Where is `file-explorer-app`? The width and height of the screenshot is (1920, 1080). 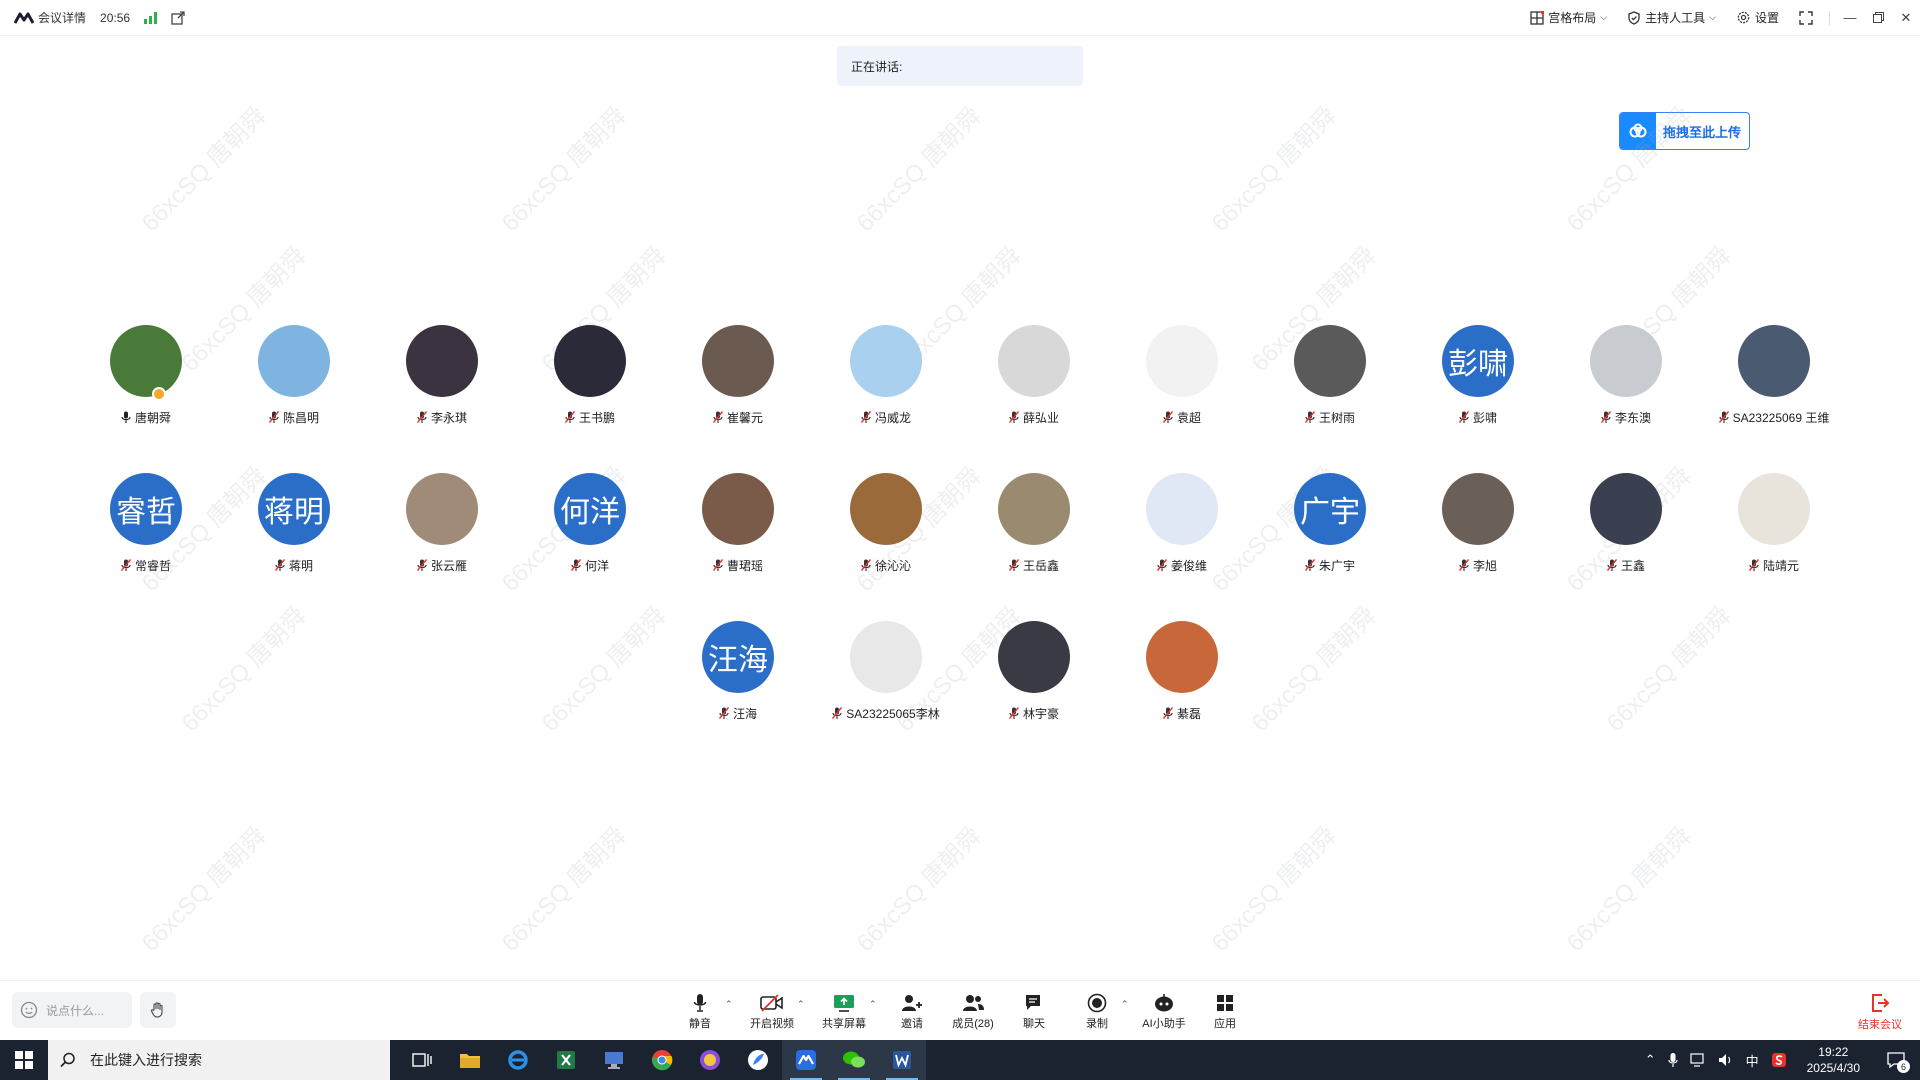 file-explorer-app is located at coordinates (470, 1060).